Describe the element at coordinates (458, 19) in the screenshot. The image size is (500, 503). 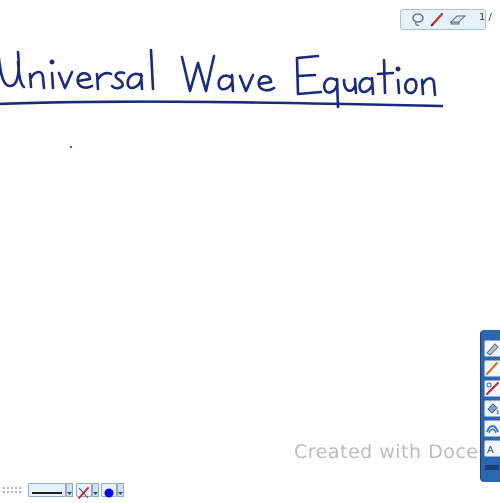
I see `eraser-icon` at that location.